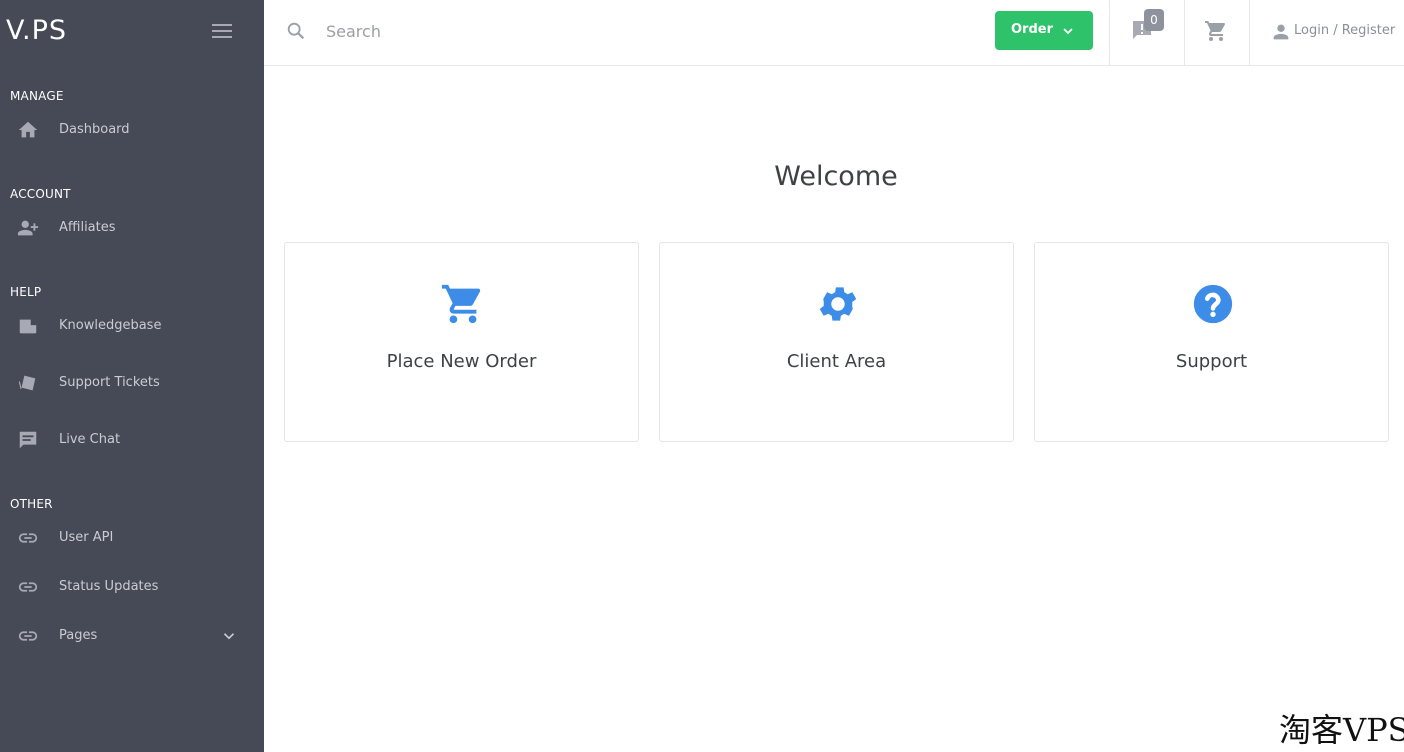 The height and width of the screenshot is (752, 1404). What do you see at coordinates (132, 538) in the screenshot?
I see `sidebar-item-user-api: User API` at bounding box center [132, 538].